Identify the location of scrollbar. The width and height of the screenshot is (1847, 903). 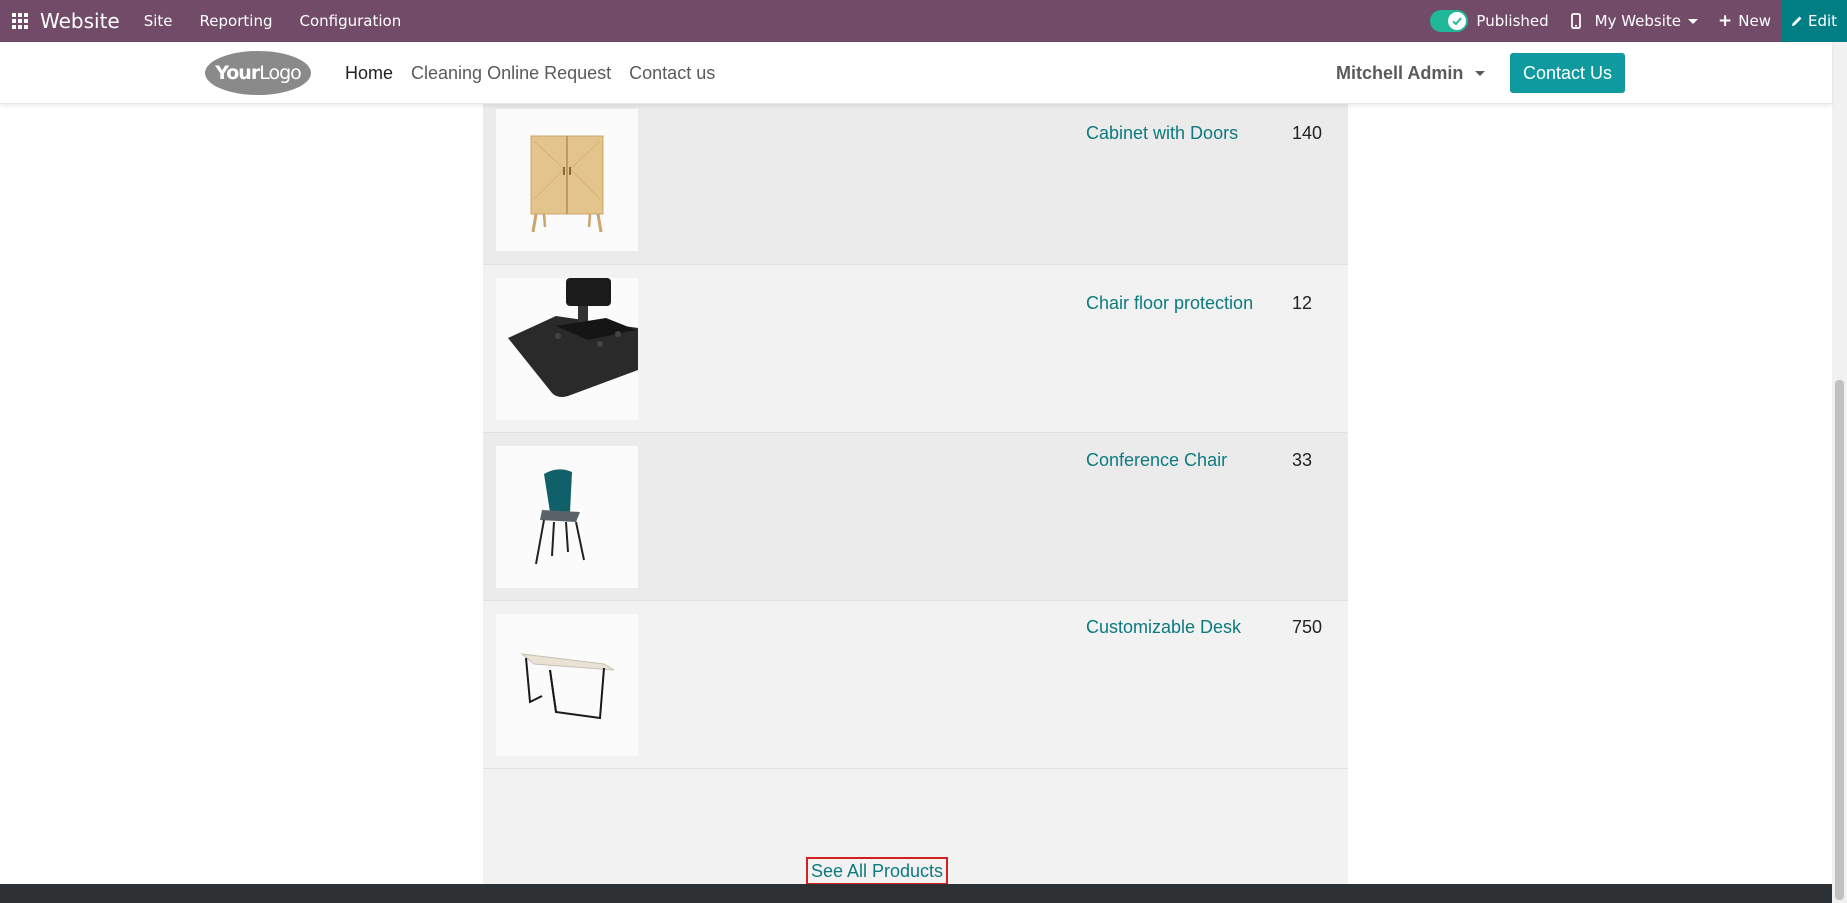
(1839, 472).